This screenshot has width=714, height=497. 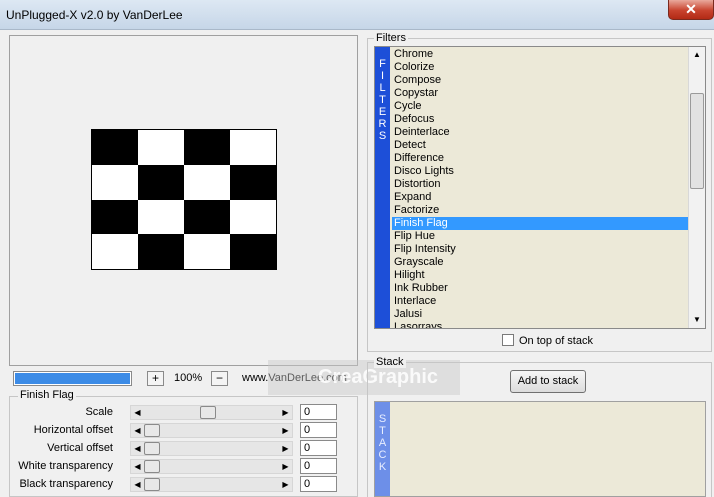 I want to click on param-label: Scale, so click(x=99, y=412).